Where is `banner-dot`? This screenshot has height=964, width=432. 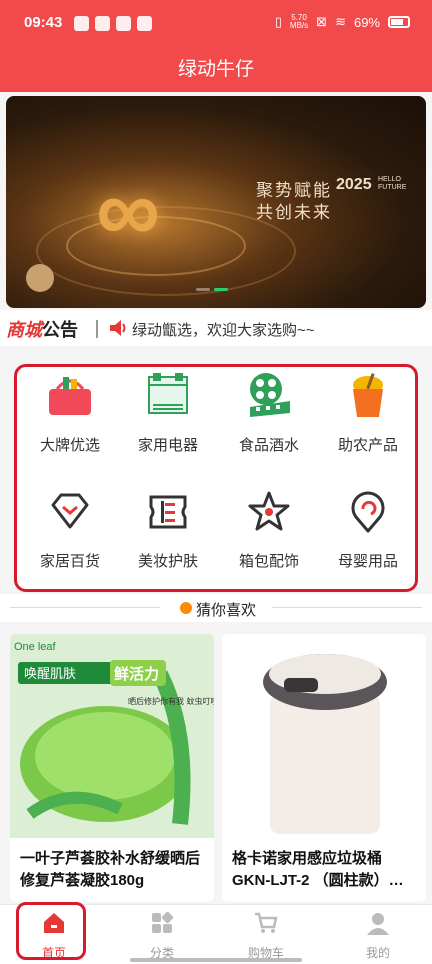
banner-dot is located at coordinates (203, 289).